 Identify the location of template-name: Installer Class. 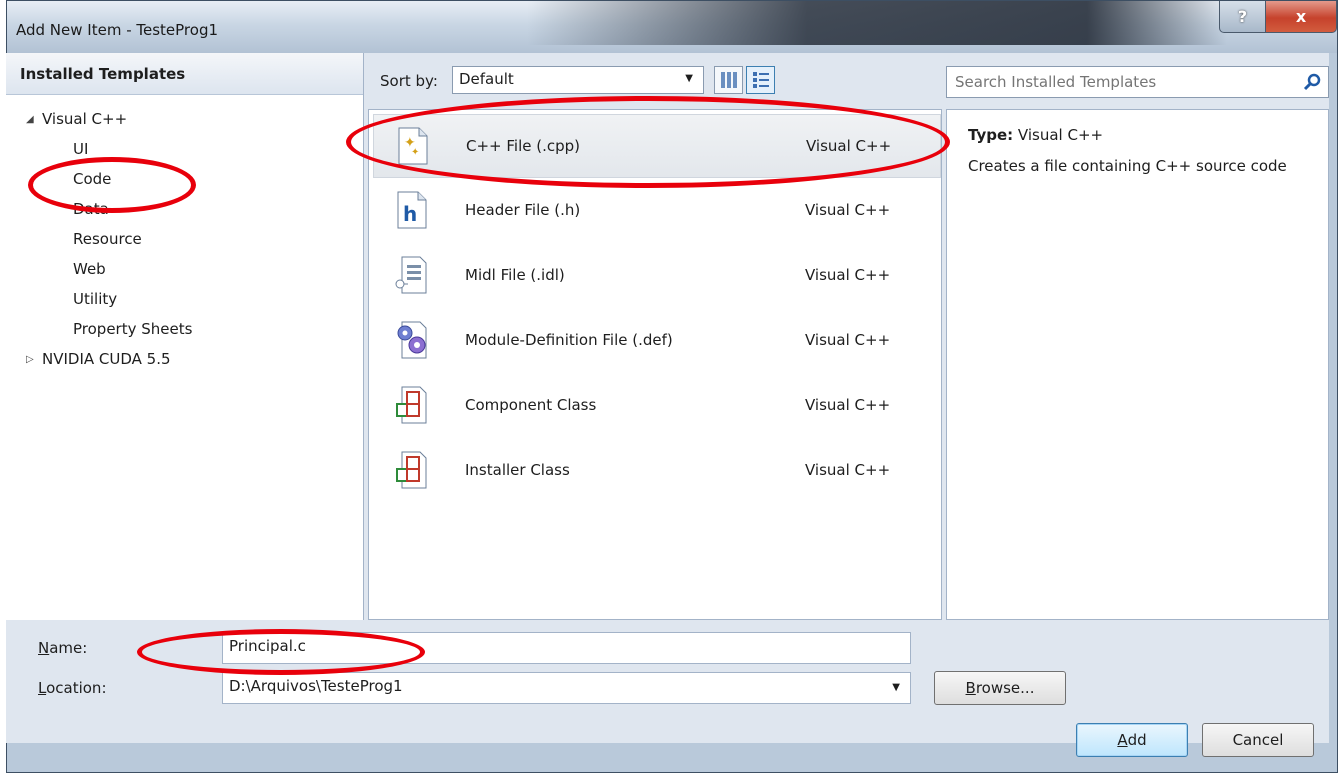
(517, 470).